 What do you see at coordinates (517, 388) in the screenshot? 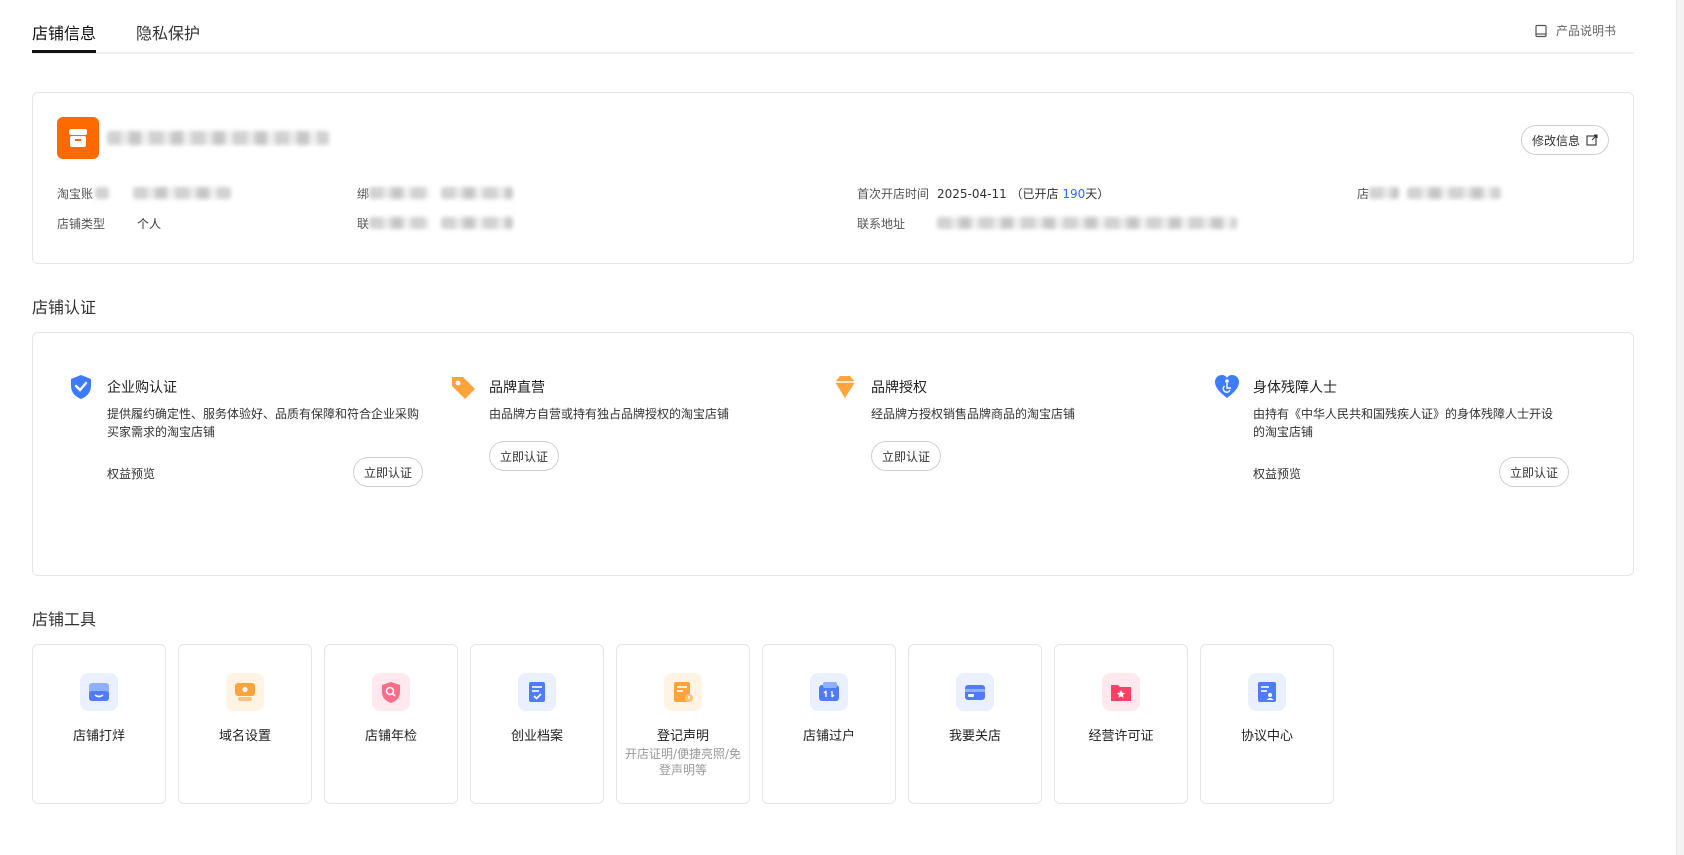
I see `cert-title: 品牌直营` at bounding box center [517, 388].